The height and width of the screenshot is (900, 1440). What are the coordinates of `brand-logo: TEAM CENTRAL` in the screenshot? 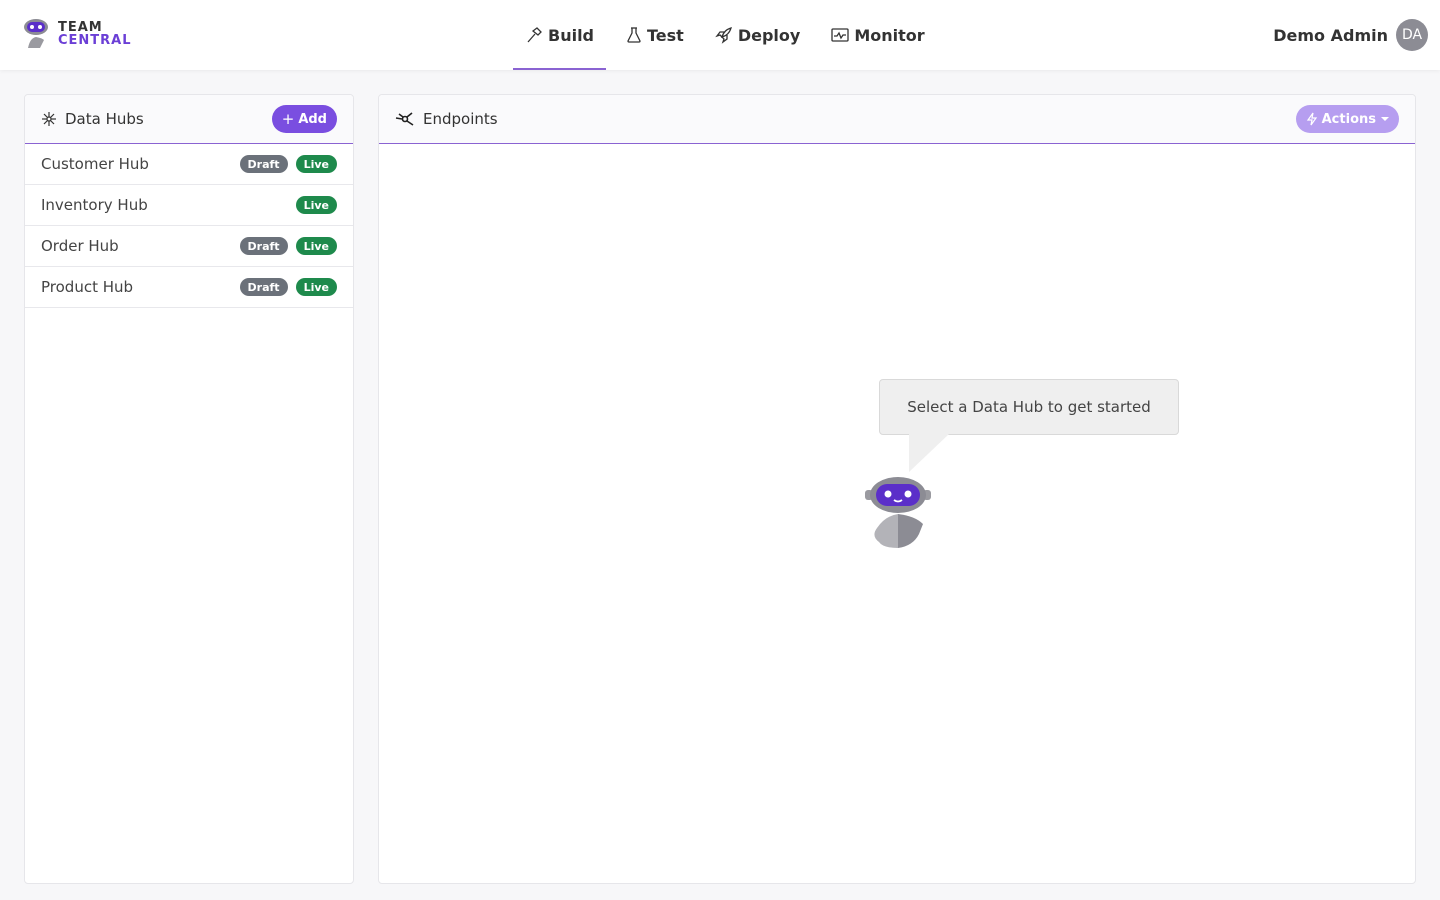 It's located at (77, 34).